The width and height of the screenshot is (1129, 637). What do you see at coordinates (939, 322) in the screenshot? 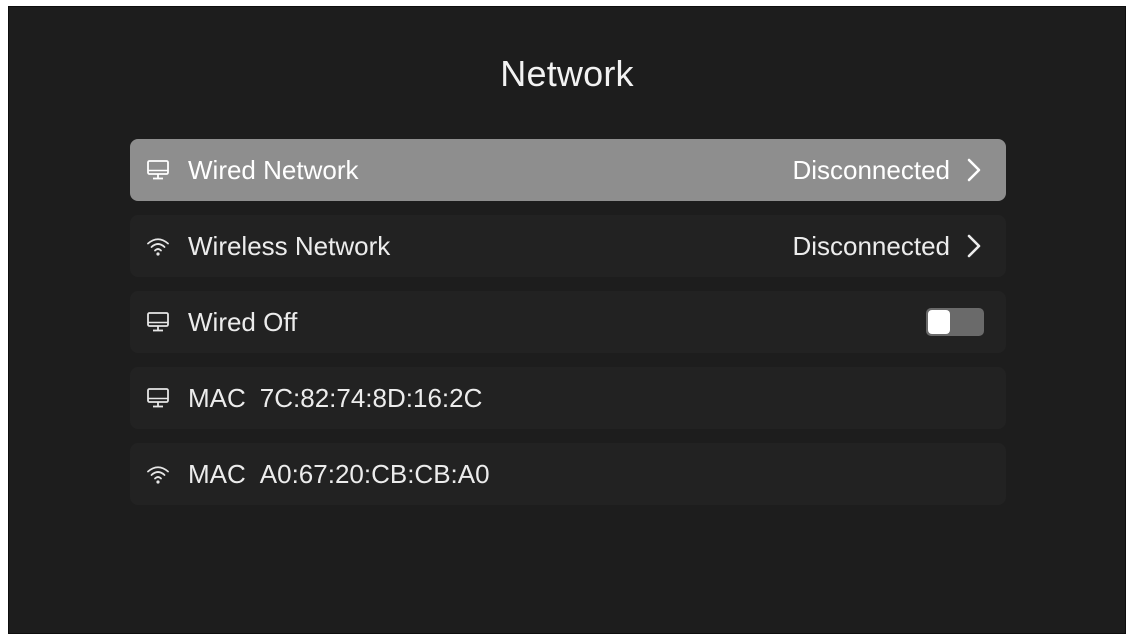
I see `toggle-knob` at bounding box center [939, 322].